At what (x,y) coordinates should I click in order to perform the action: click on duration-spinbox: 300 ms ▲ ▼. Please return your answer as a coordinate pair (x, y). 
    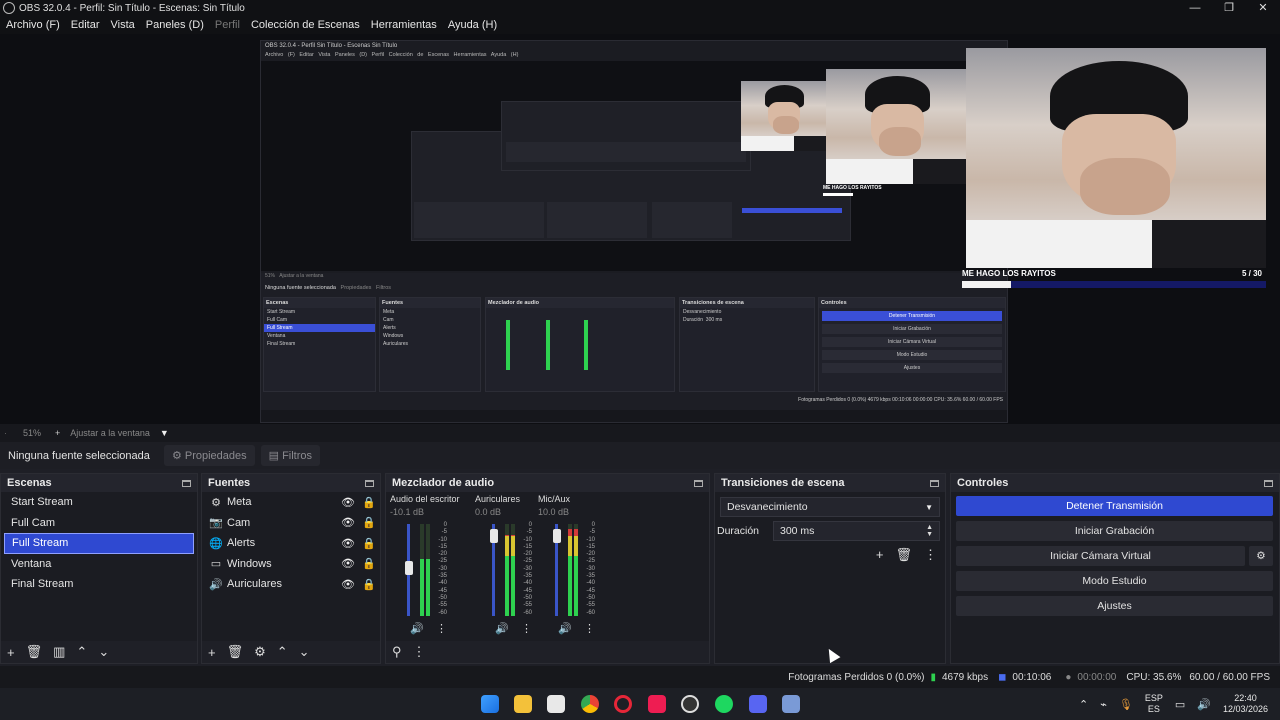
    Looking at the image, I should click on (856, 531).